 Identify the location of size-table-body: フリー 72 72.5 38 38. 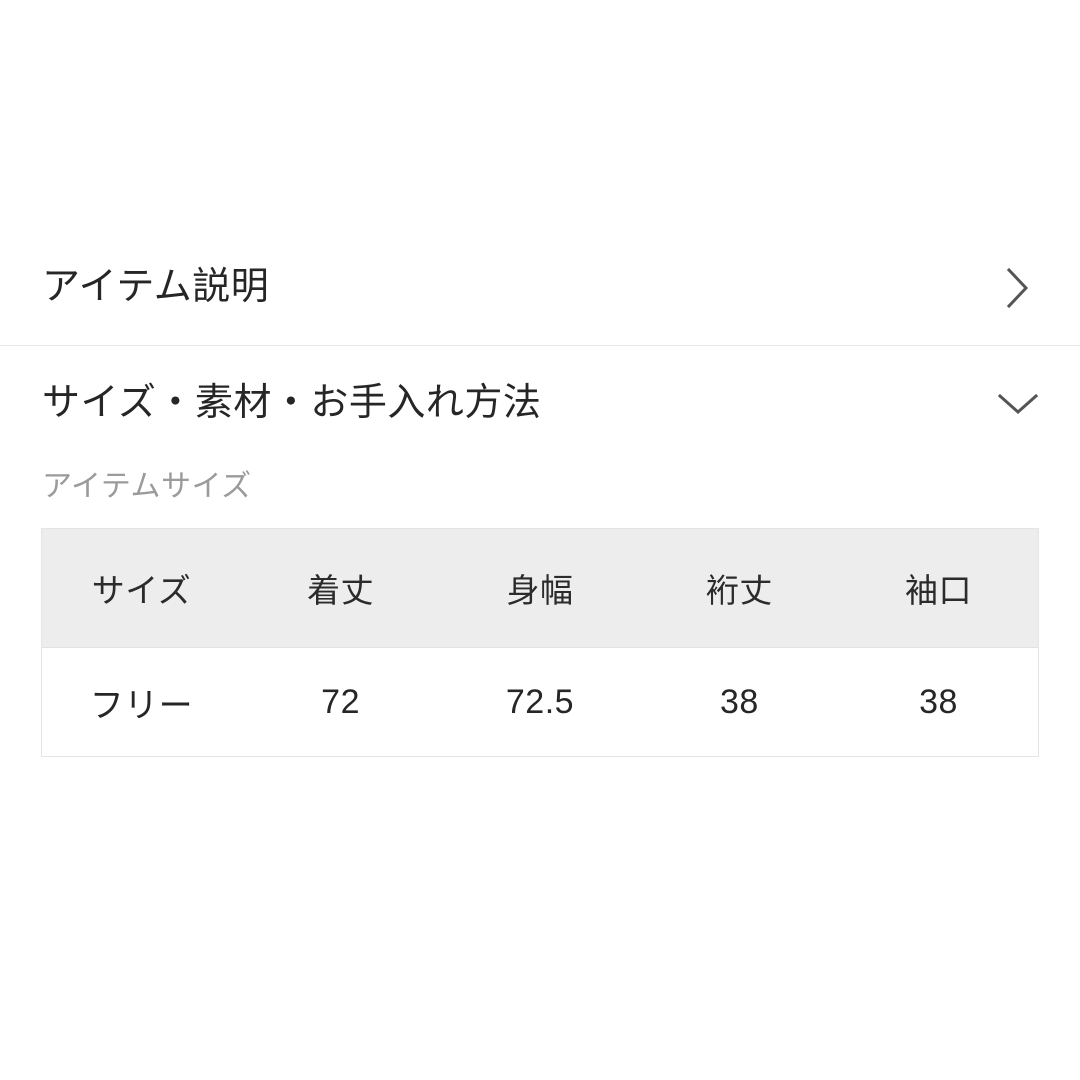
(540, 702).